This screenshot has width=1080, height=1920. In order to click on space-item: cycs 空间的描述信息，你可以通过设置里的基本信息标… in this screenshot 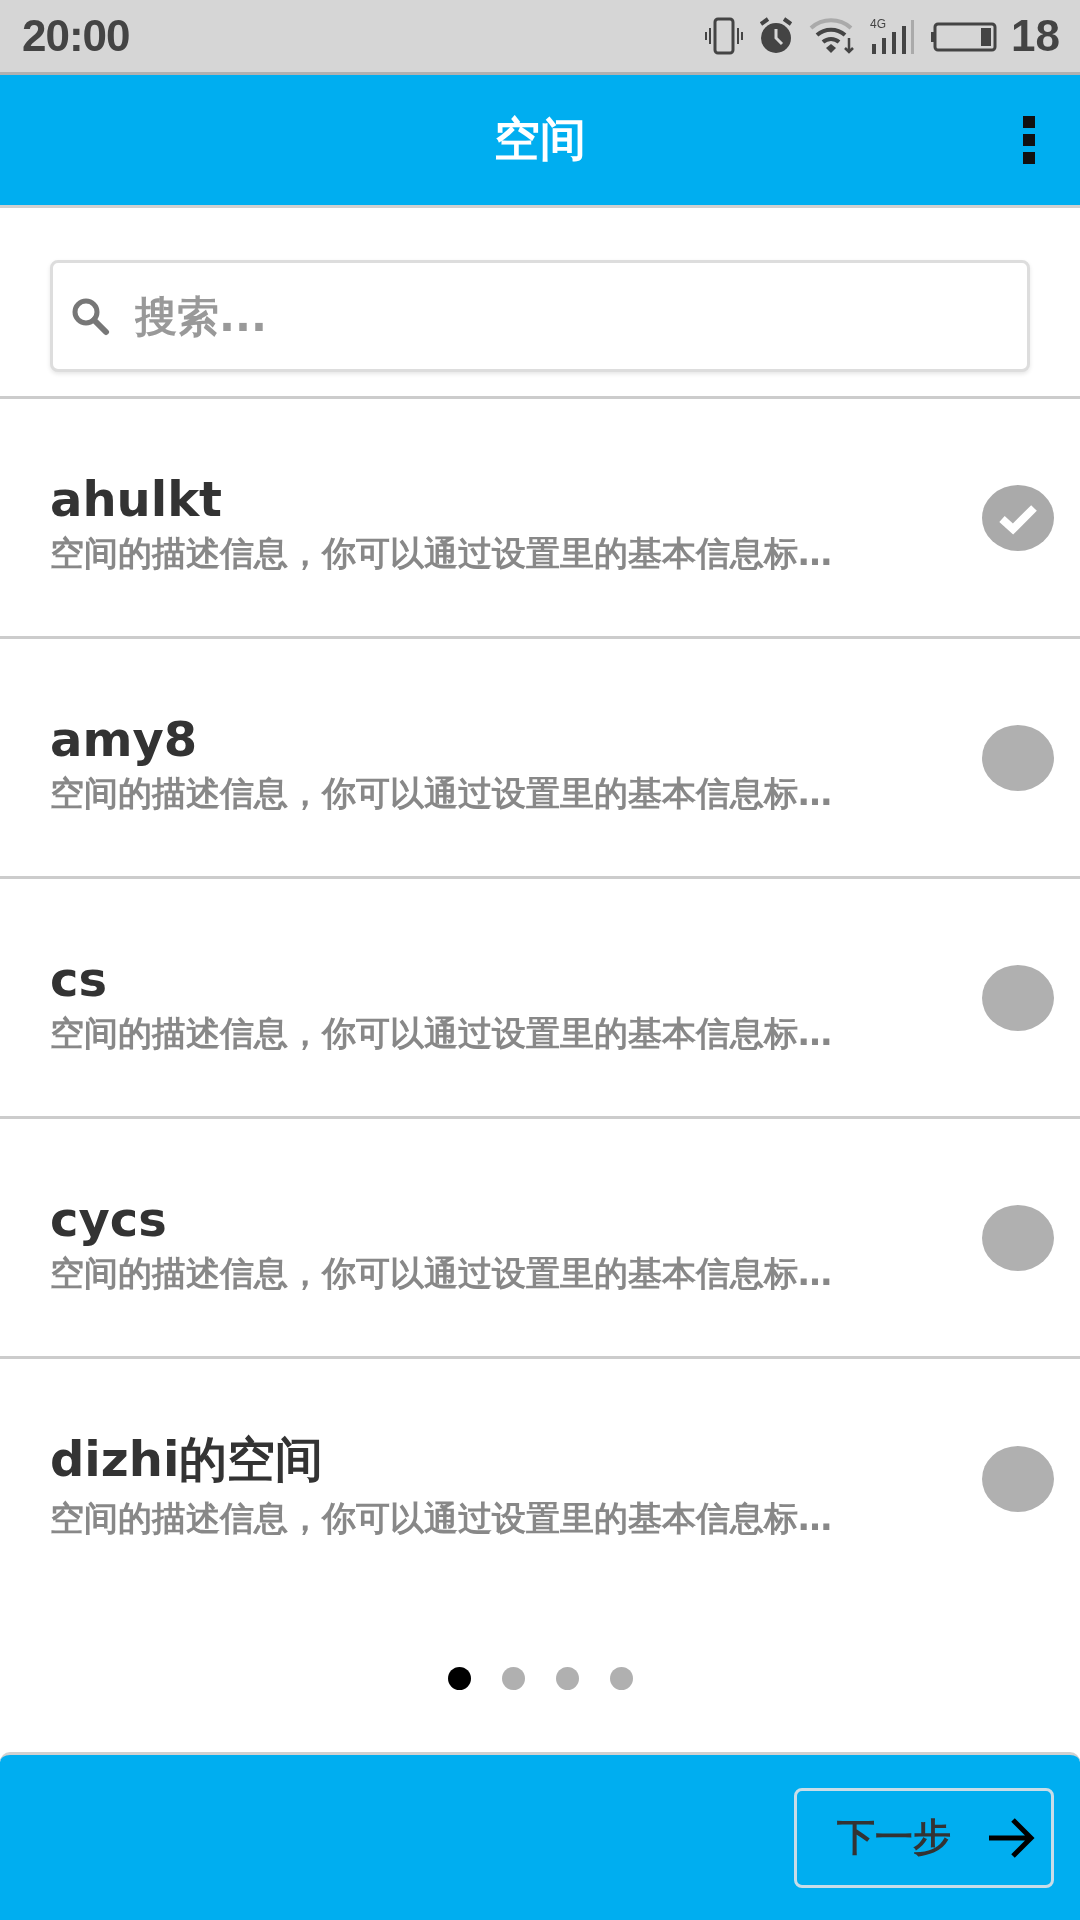, I will do `click(540, 1239)`.